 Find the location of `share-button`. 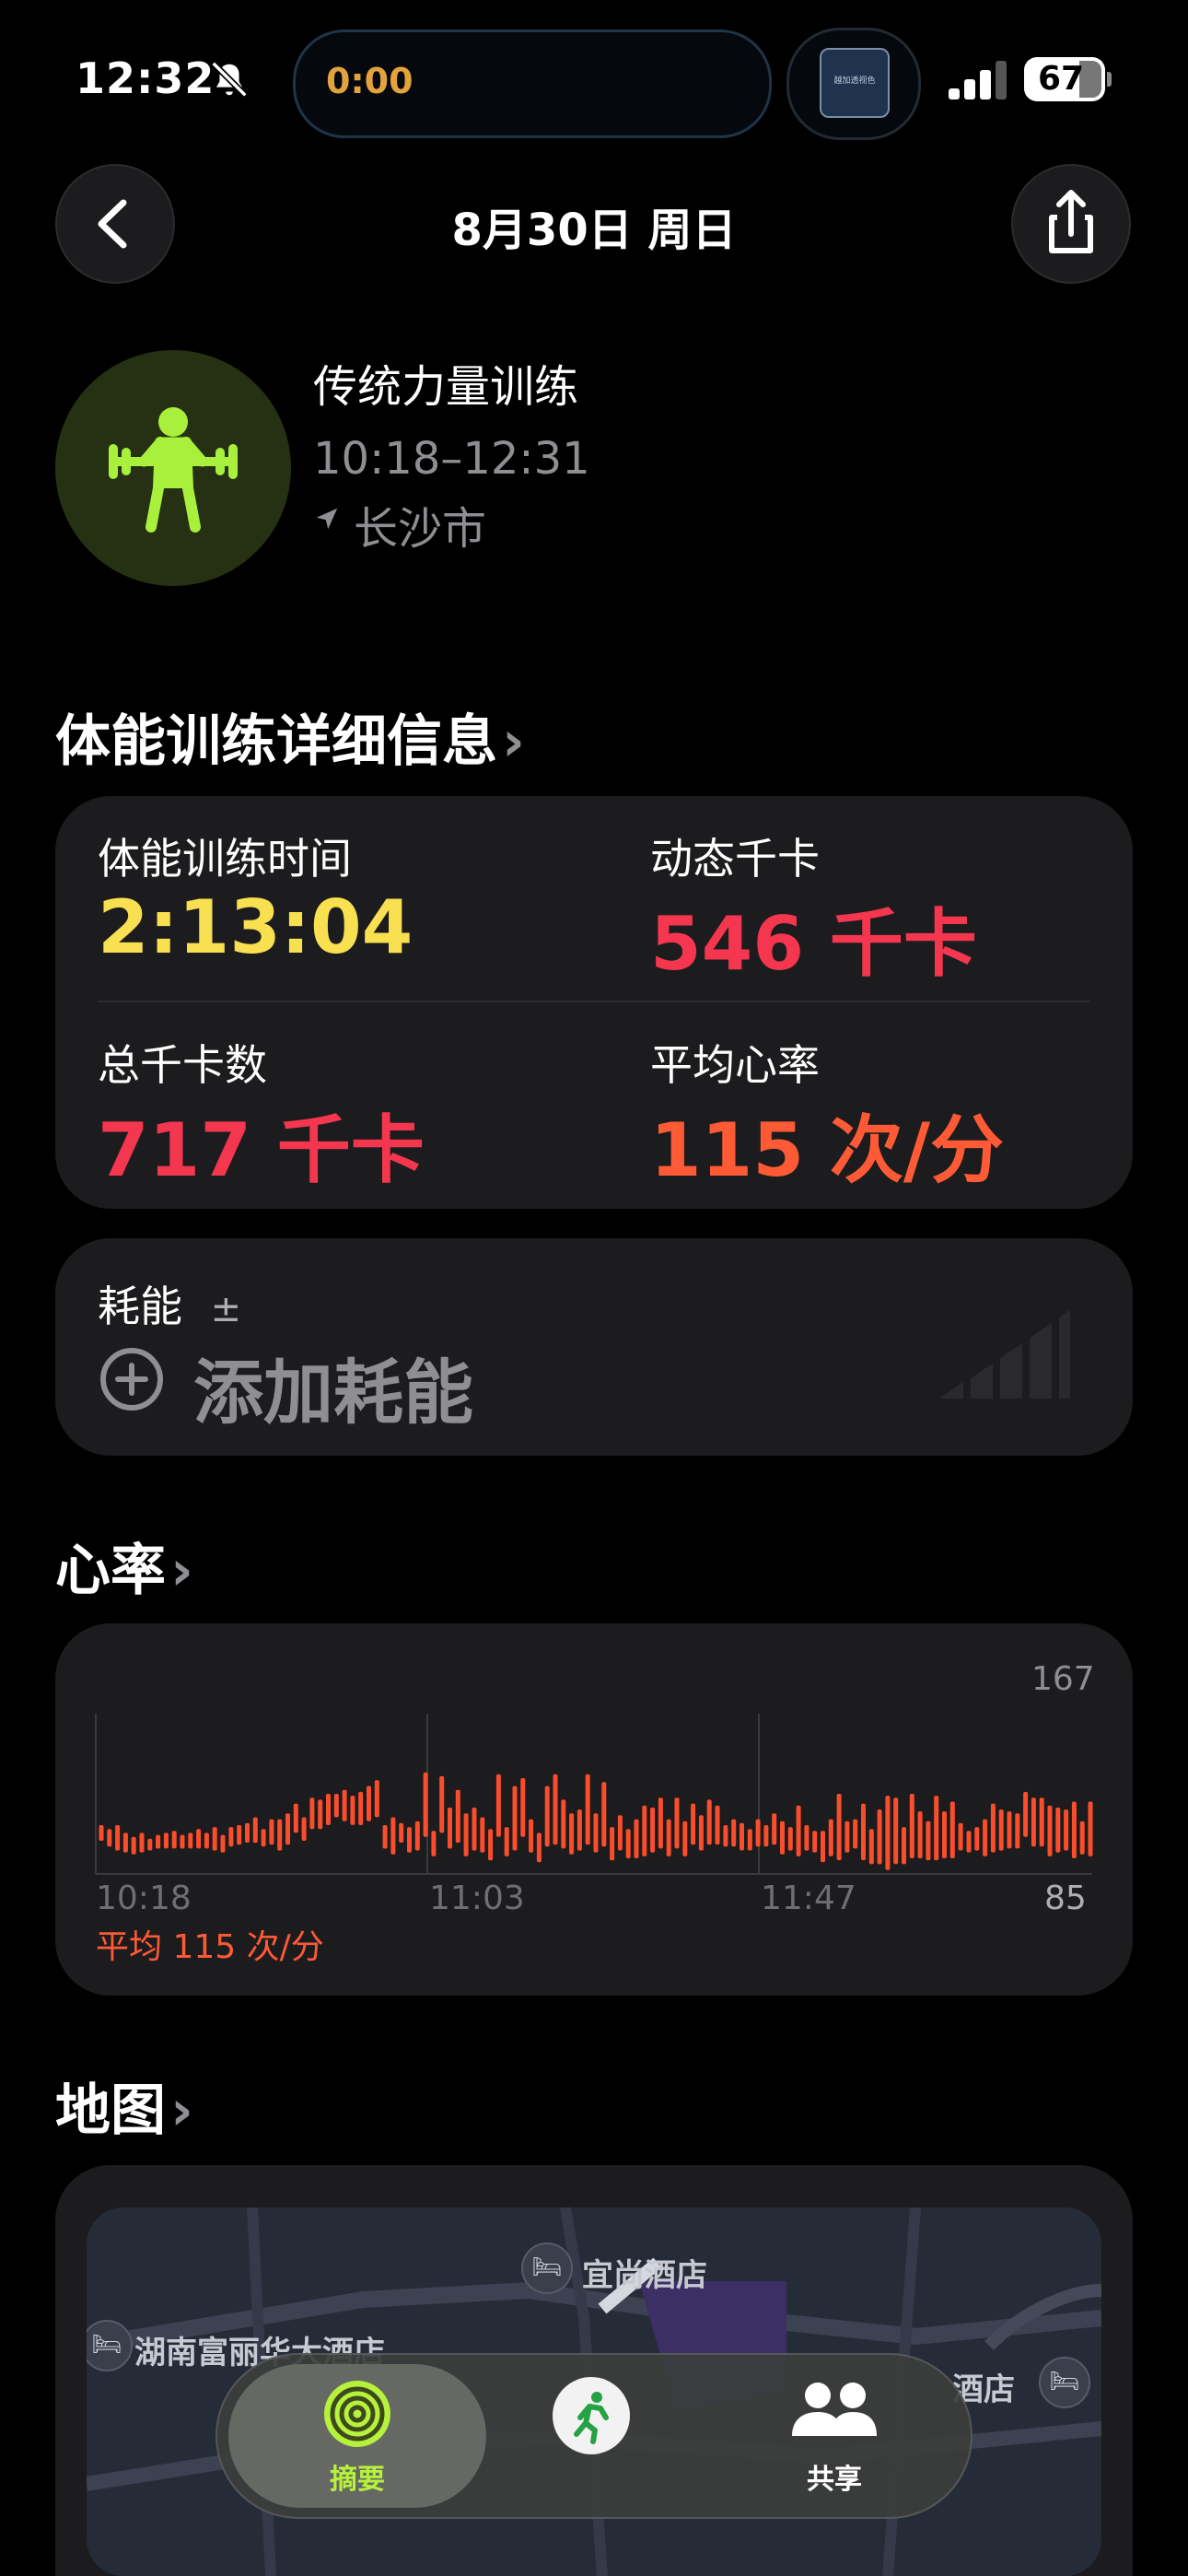

share-button is located at coordinates (1071, 224).